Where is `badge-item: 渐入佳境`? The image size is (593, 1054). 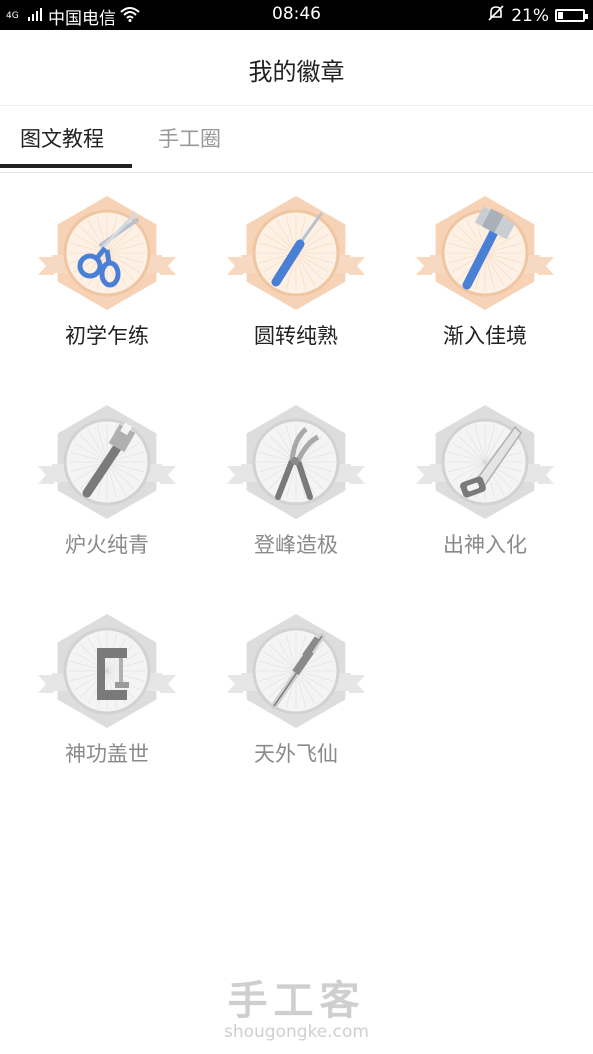 badge-item: 渐入佳境 is located at coordinates (485, 280).